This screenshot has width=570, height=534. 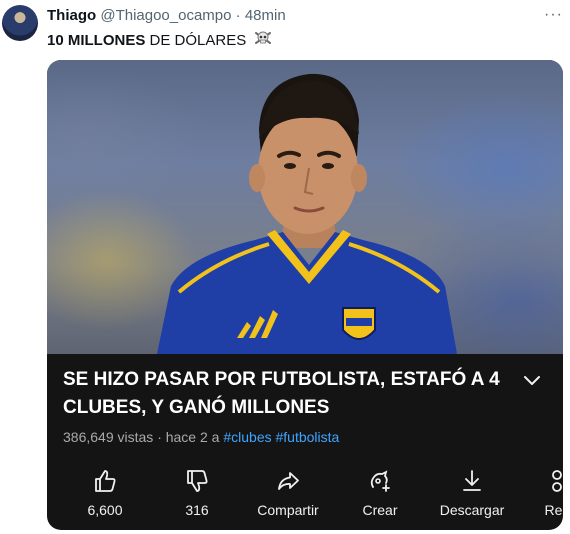 I want to click on user-handle: @Thiagoo_ocampo, so click(x=165, y=15).